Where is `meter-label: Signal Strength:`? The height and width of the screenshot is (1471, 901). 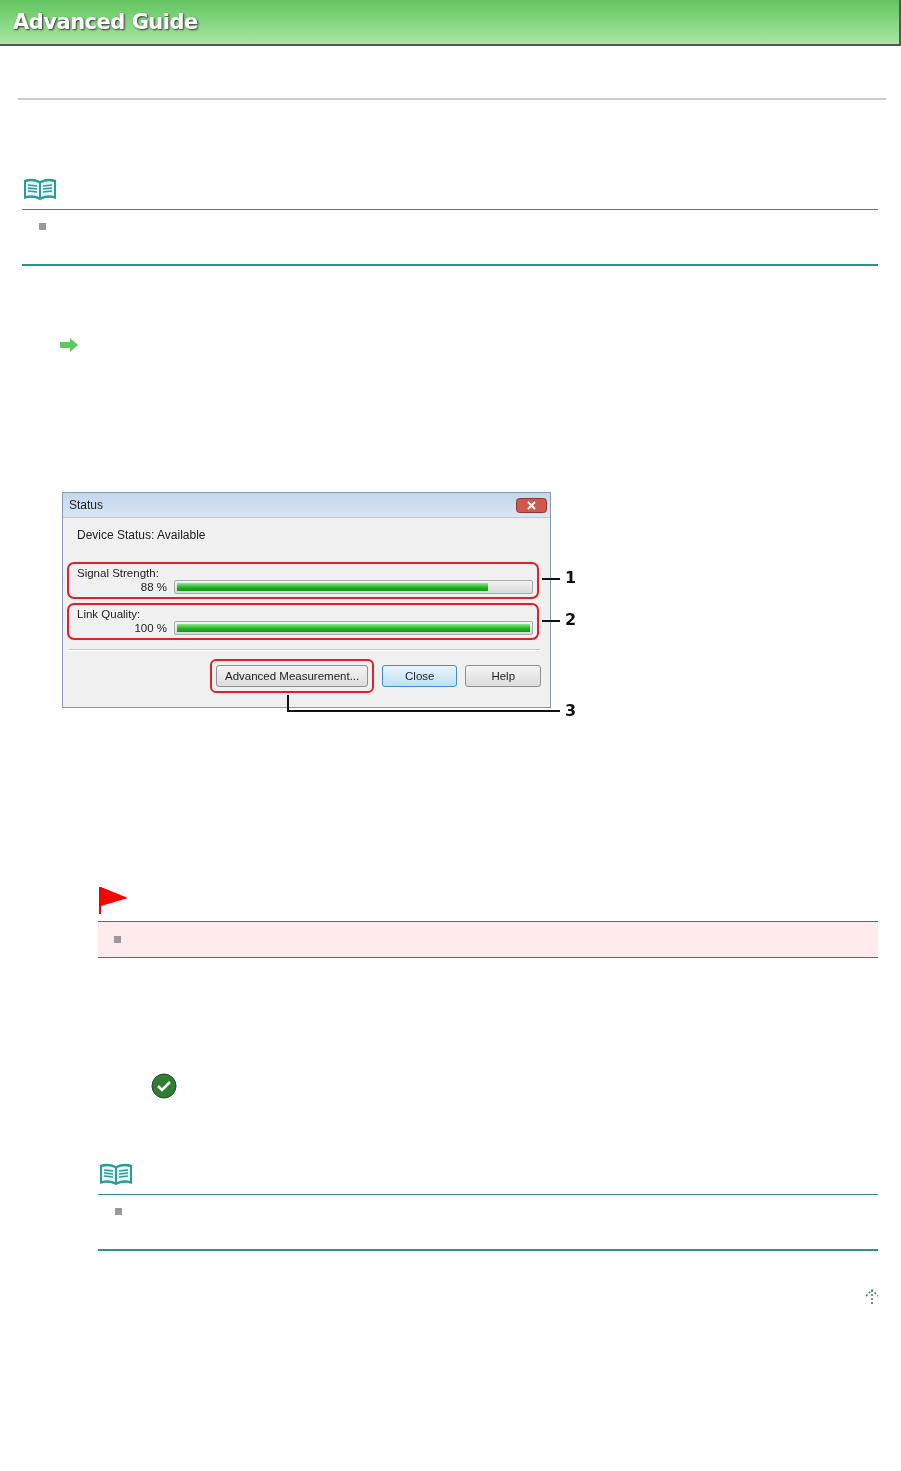 meter-label: Signal Strength: is located at coordinates (118, 573).